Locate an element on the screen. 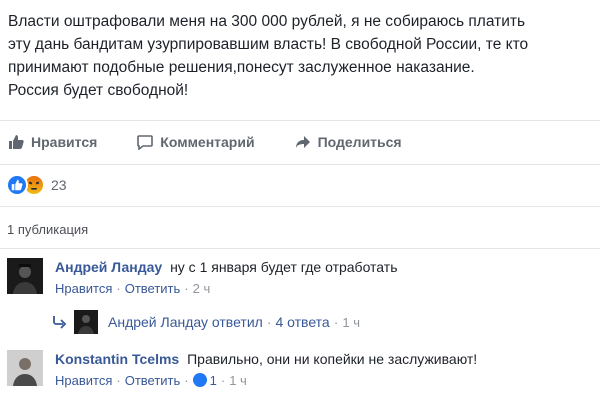 This screenshot has width=600, height=400. share-button: Поделиться is located at coordinates (348, 142).